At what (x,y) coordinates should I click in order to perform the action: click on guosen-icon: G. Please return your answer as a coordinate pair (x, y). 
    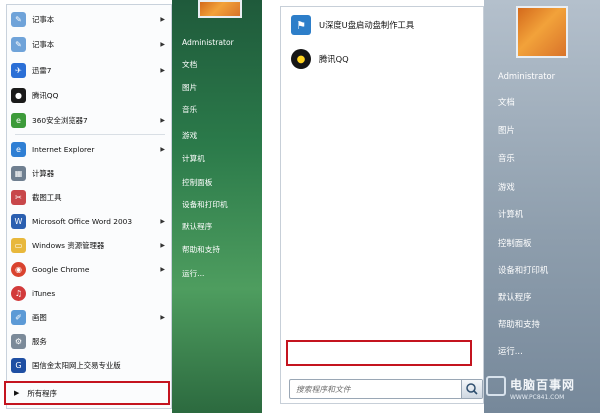
    Looking at the image, I should click on (18, 365).